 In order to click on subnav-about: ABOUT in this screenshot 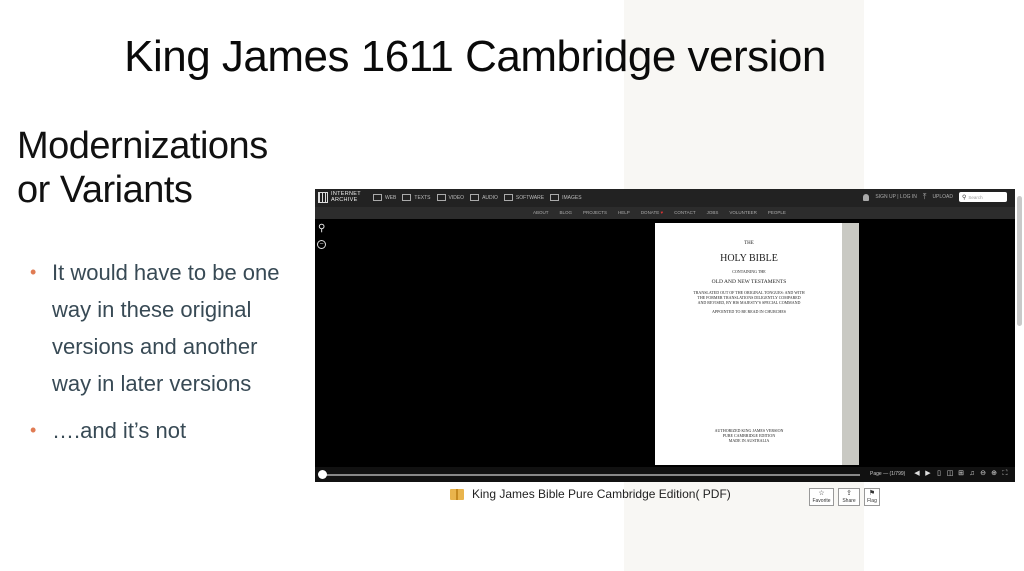, I will do `click(541, 212)`.